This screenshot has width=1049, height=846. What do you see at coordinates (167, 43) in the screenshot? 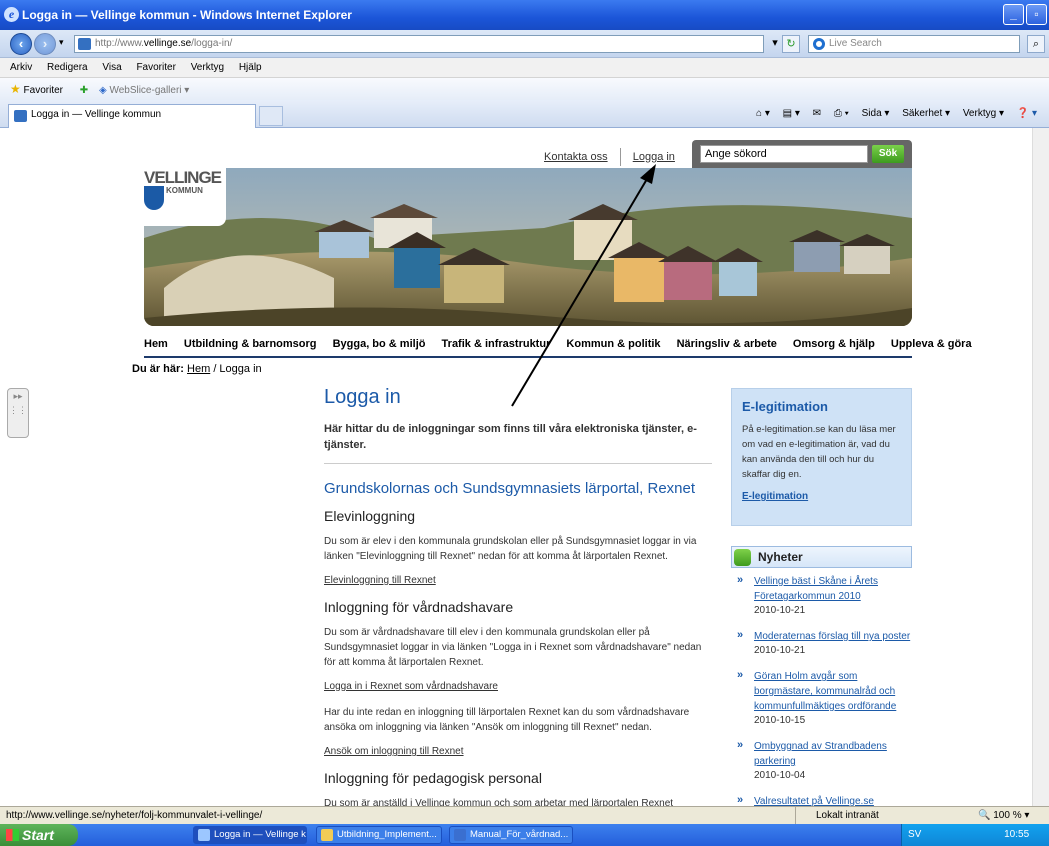
I see `url-domain: vellinge.se` at bounding box center [167, 43].